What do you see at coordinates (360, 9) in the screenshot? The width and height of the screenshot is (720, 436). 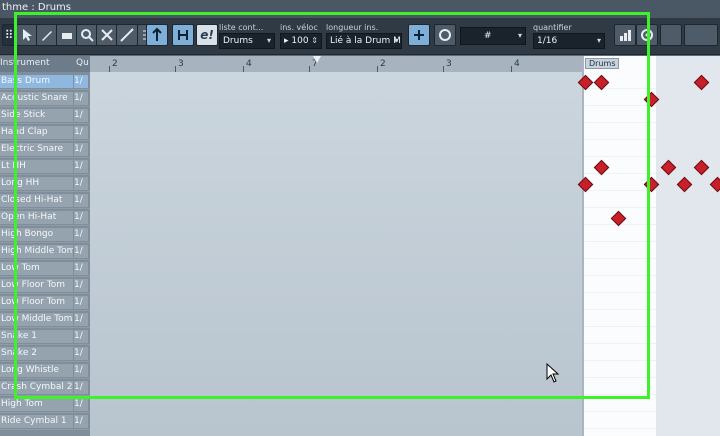 I see `title-bar: thme : Drums` at bounding box center [360, 9].